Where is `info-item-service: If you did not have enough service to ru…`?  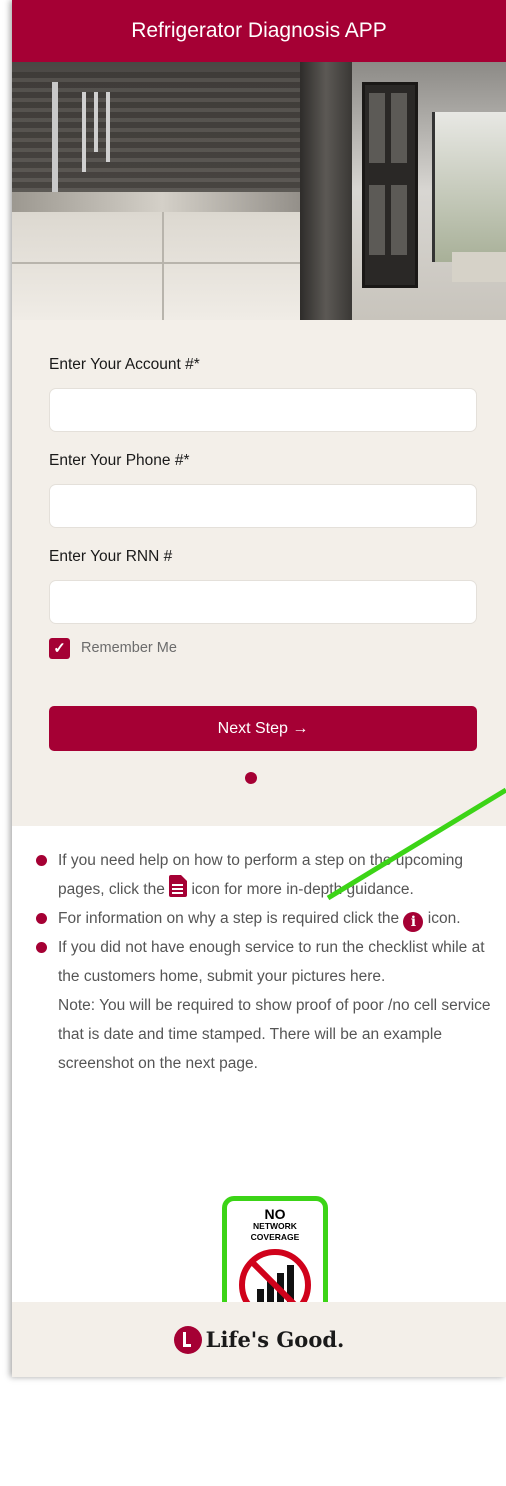
info-item-service: If you did not have enough service to ru… is located at coordinates (264, 1005).